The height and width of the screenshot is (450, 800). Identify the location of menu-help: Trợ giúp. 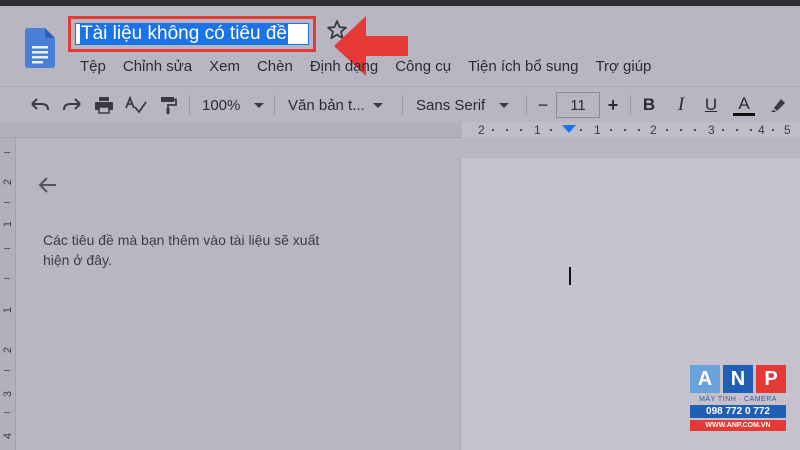
(623, 67).